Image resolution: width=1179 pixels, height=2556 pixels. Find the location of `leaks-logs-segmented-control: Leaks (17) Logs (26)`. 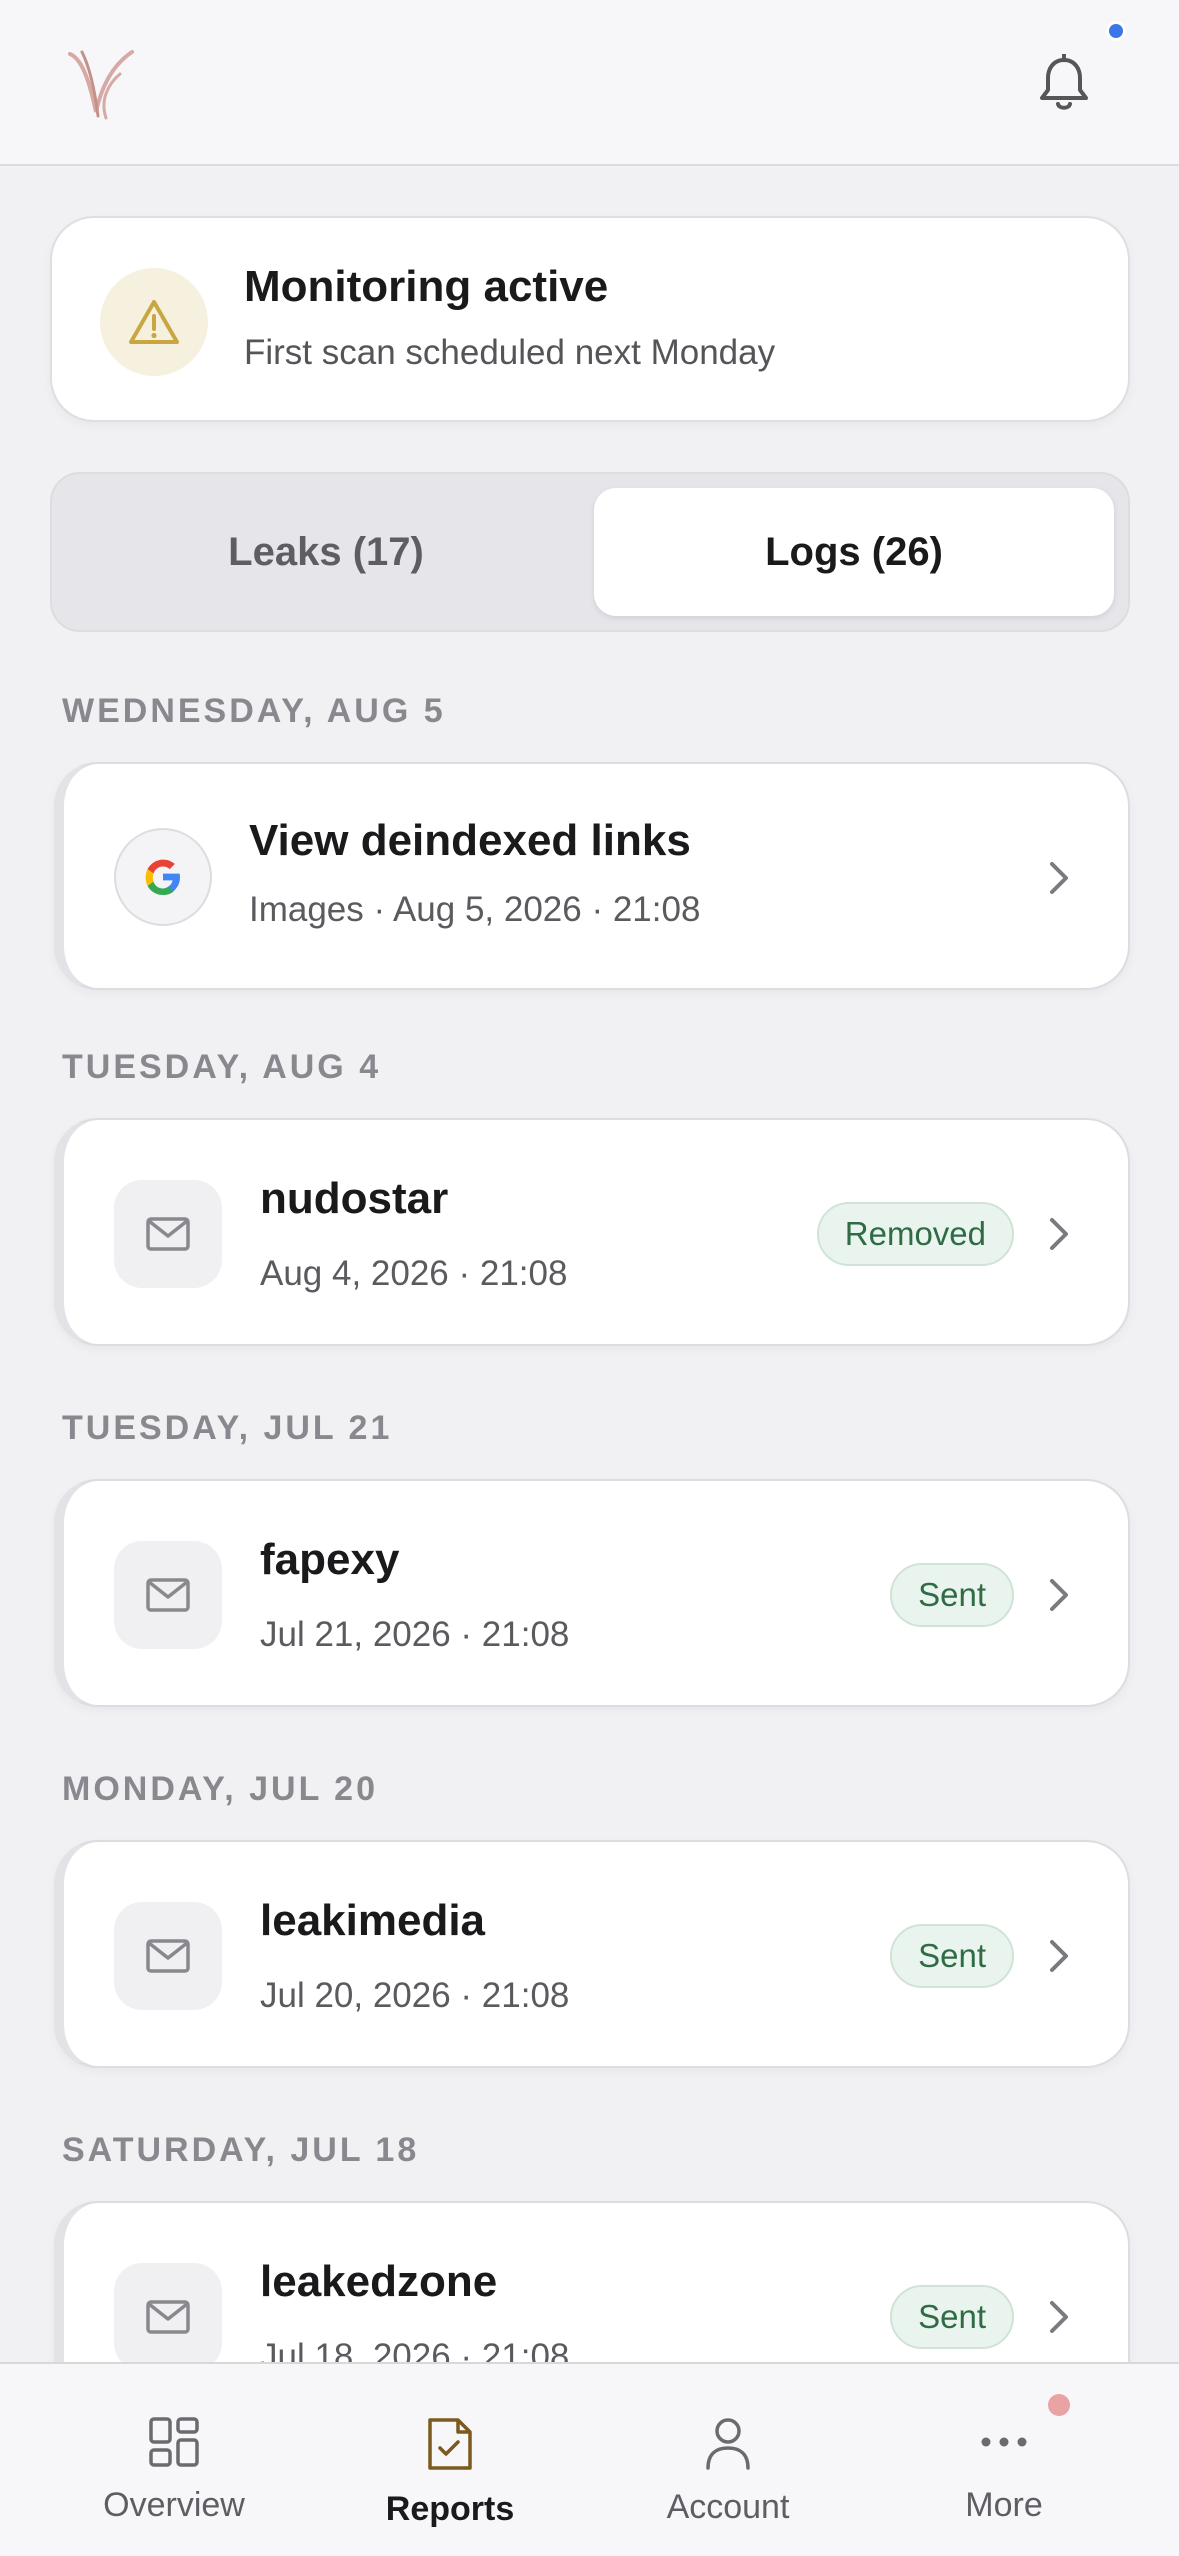

leaks-logs-segmented-control: Leaks (17) Logs (26) is located at coordinates (590, 552).